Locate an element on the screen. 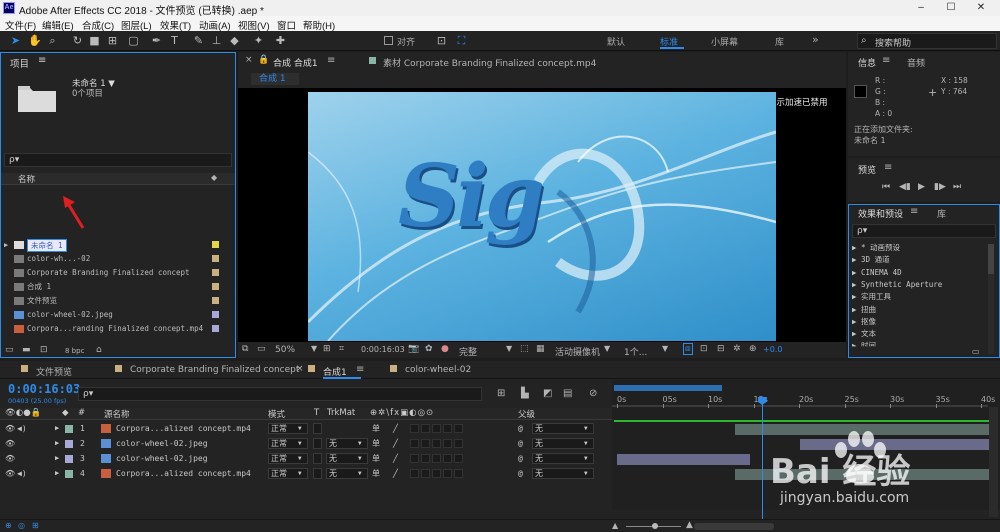 Image resolution: width=1000 pixels, height=532 pixels. next-frame-icon: ▮▶ is located at coordinates (940, 187).